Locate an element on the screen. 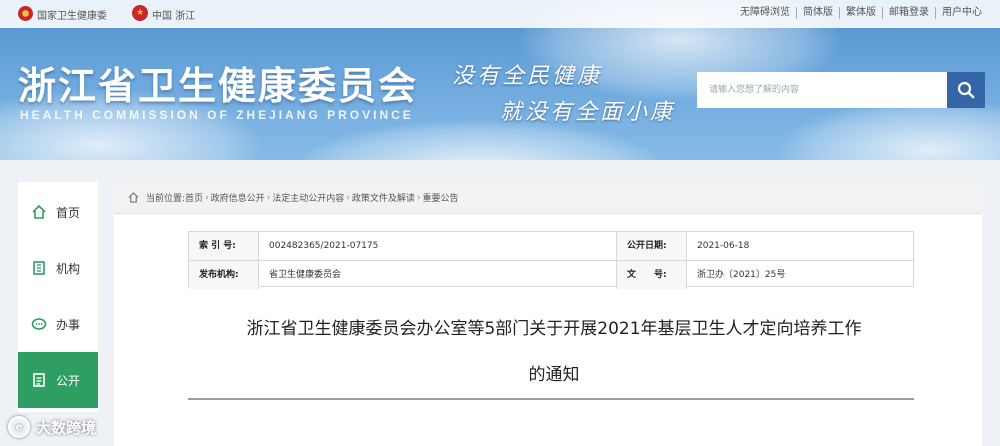 This screenshot has height=446, width=1000. site-subtitle: HEALTH COMMISSION OF ZHEJIANG PROVINCE is located at coordinates (217, 115).